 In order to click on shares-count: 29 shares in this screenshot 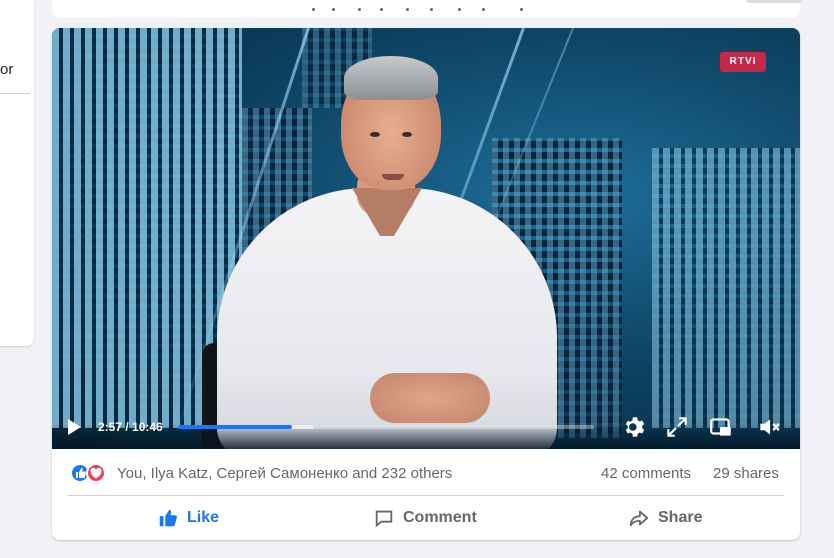, I will do `click(746, 473)`.